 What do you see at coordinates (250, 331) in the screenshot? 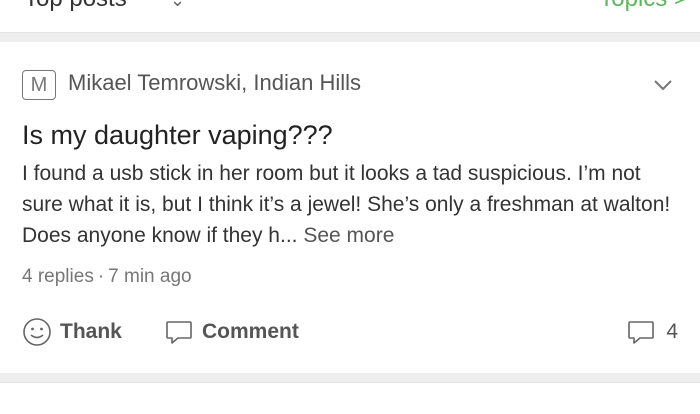
I see `comment-label: Comment` at bounding box center [250, 331].